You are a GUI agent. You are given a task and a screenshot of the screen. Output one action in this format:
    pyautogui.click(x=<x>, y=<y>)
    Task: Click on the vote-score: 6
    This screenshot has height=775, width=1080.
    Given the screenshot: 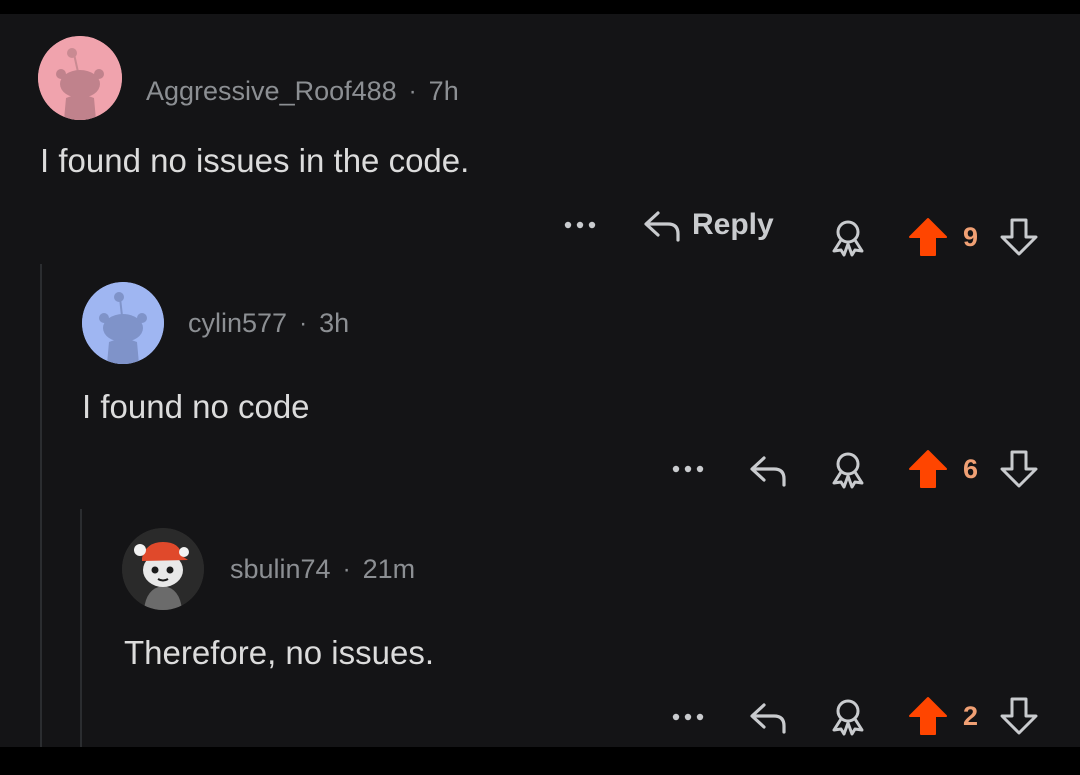 What is the action you would take?
    pyautogui.click(x=971, y=469)
    